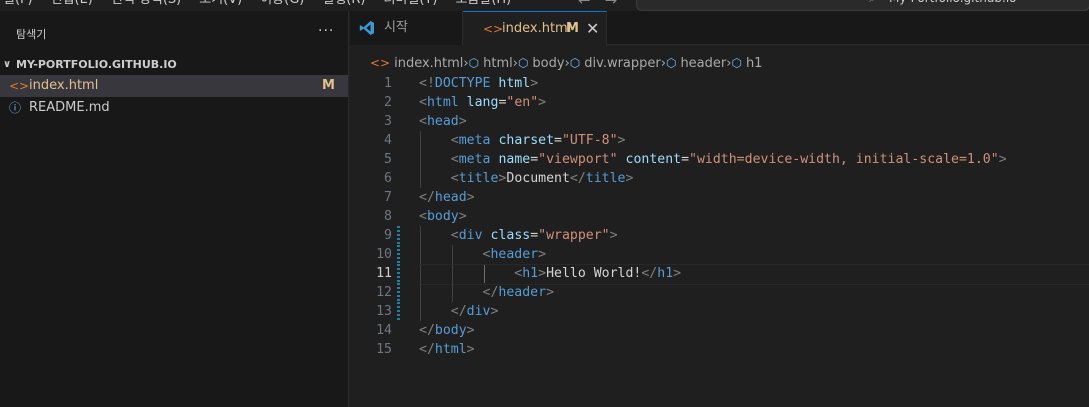 This screenshot has height=407, width=1089. What do you see at coordinates (649, 273) in the screenshot?
I see `code-token: </` at bounding box center [649, 273].